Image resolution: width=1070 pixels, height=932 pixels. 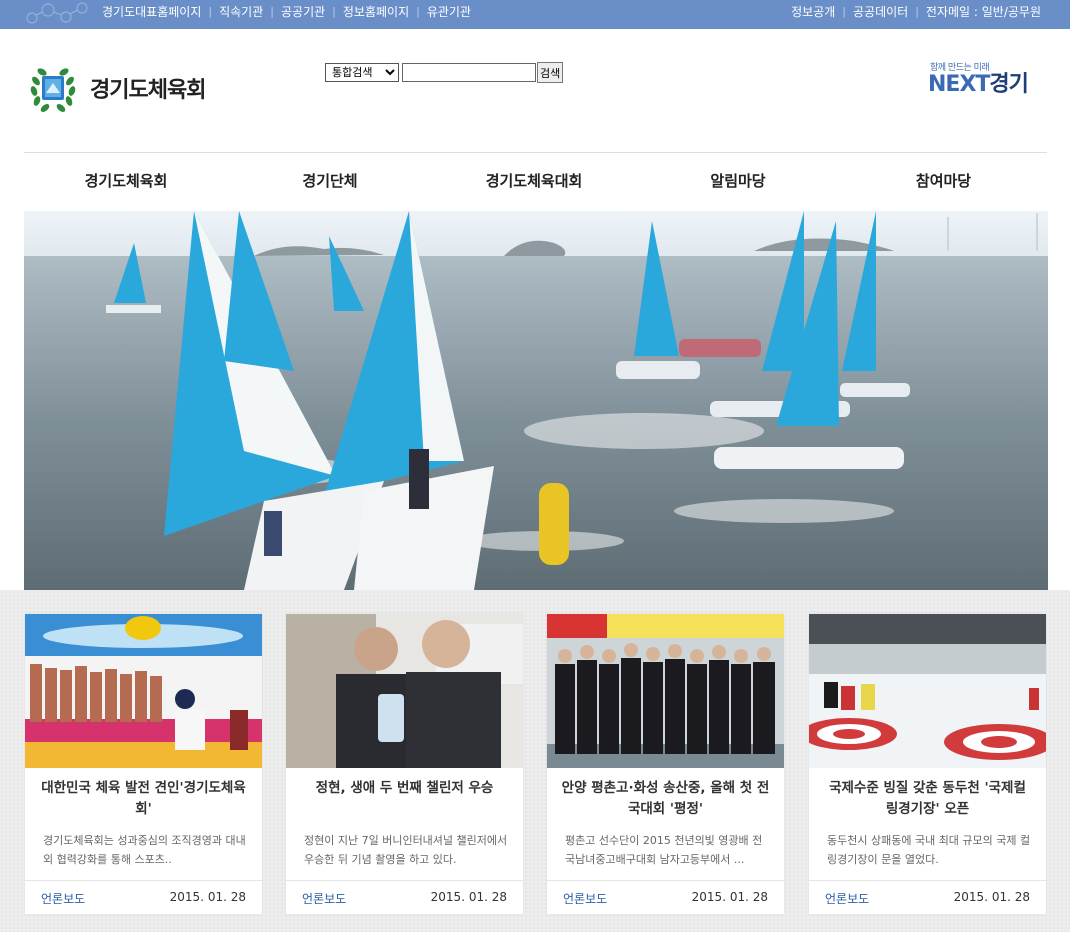 I want to click on nav-member-organizations: 경기단체, so click(x=330, y=180).